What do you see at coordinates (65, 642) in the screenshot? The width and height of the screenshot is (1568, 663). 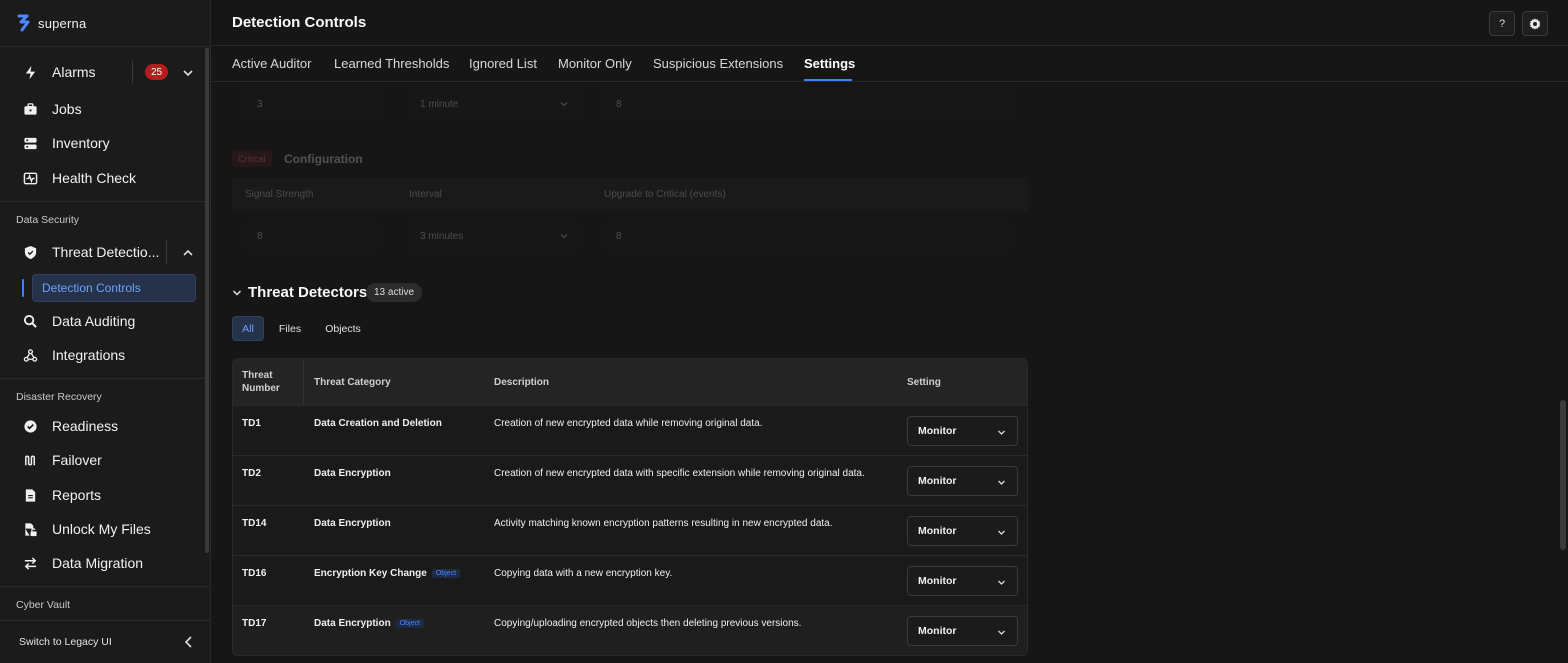 I see `legacy-label: Switch to Legacy UI` at bounding box center [65, 642].